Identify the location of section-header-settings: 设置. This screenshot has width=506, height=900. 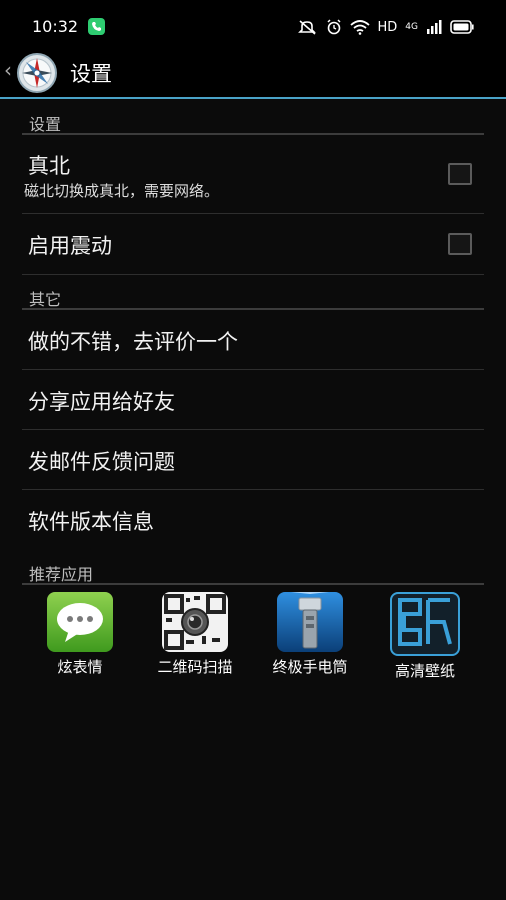
(253, 121).